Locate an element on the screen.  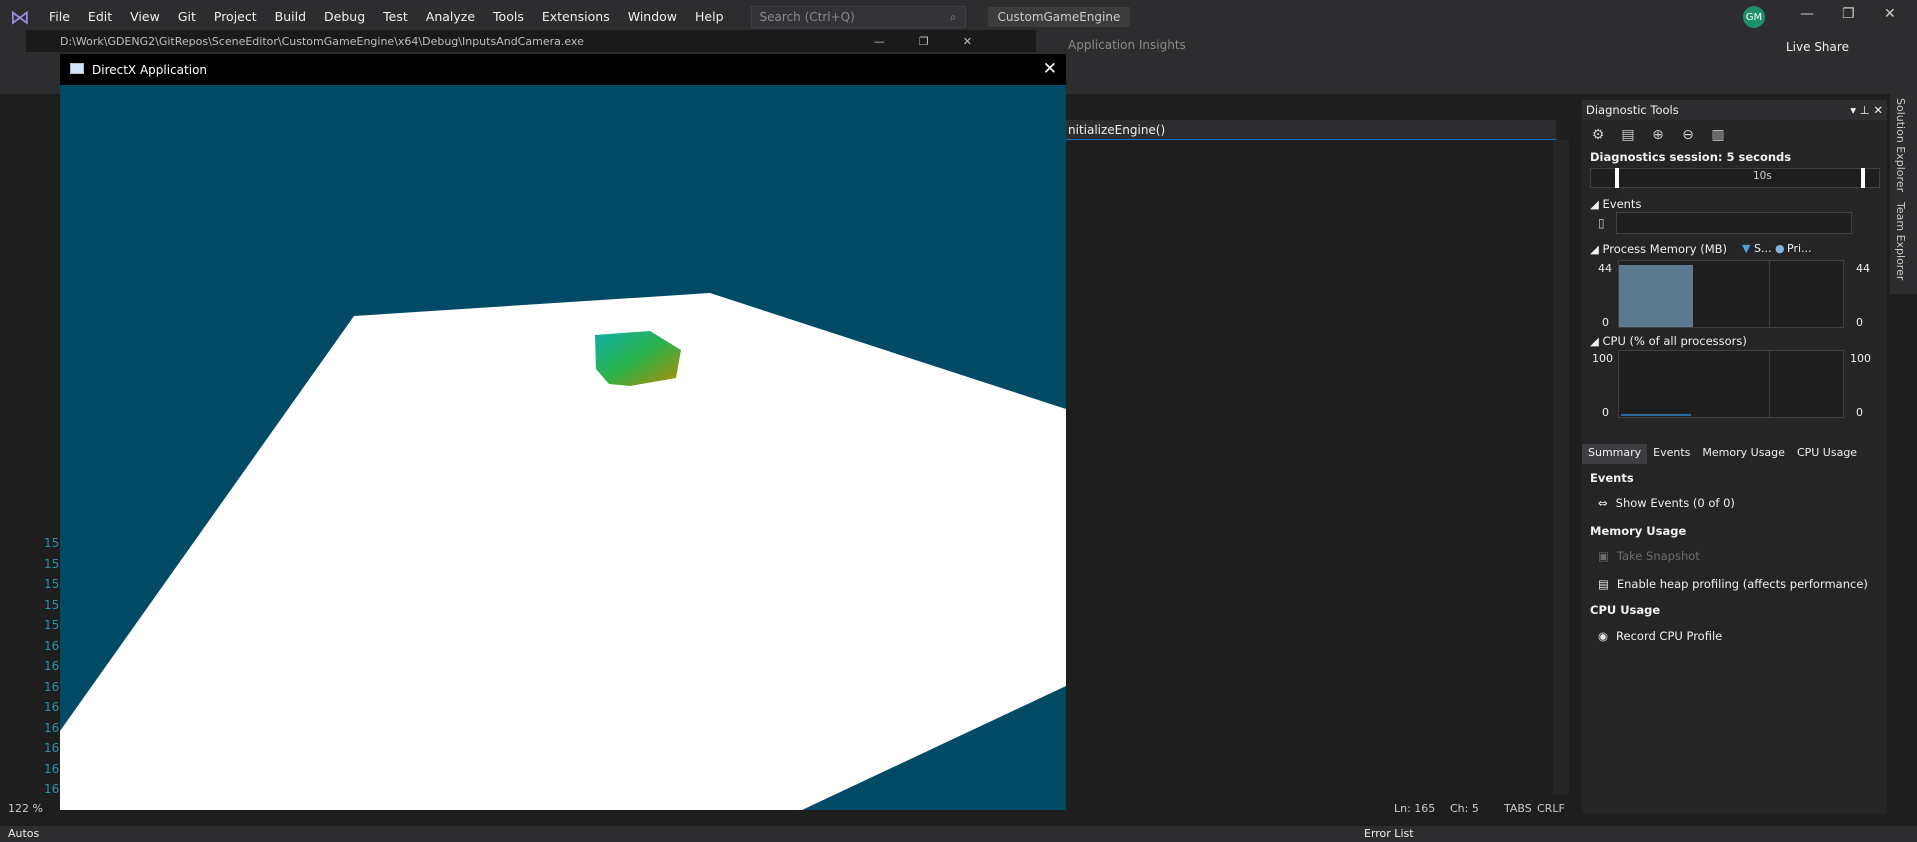
tab-memory-usage: Memory Usage is located at coordinates (1743, 454).